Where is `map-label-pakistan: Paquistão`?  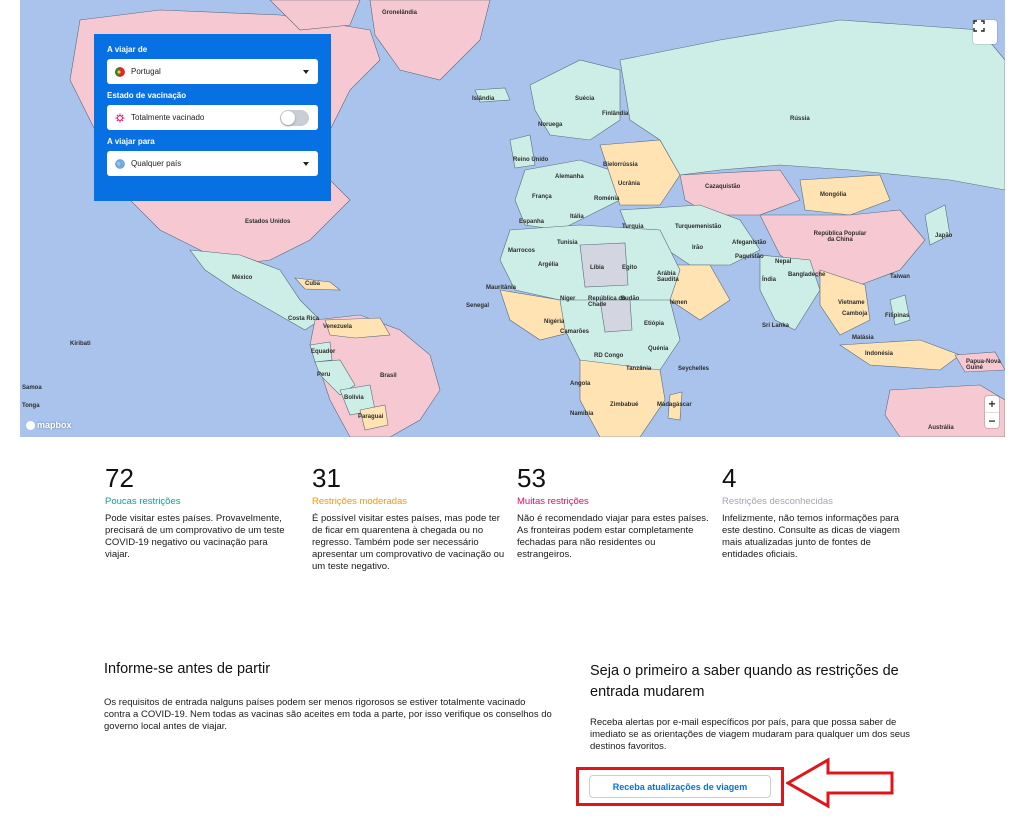
map-label-pakistan: Paquistão is located at coordinates (749, 257).